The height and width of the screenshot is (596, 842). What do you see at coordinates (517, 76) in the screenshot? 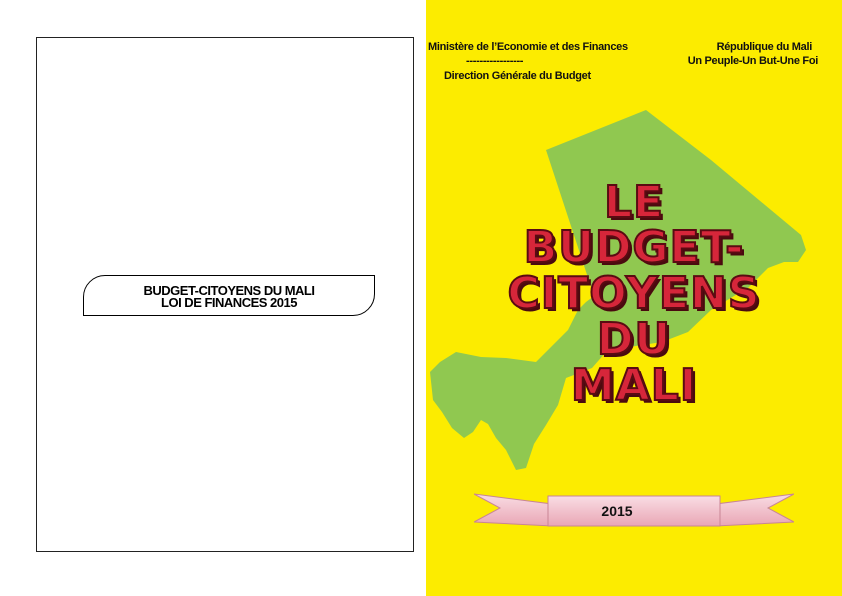
I see `directorate-label: Direction Générale du Budget` at bounding box center [517, 76].